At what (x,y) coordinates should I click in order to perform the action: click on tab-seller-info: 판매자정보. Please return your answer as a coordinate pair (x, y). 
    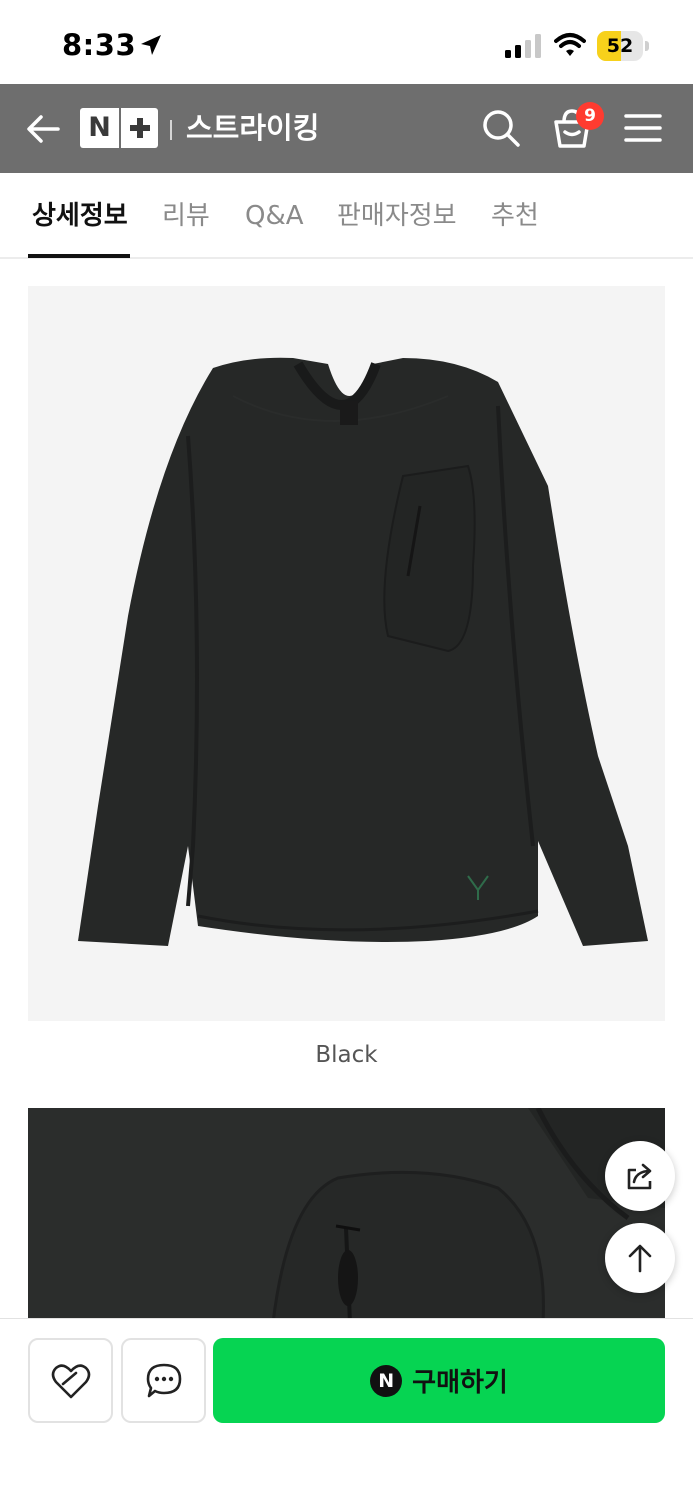
    Looking at the image, I should click on (397, 216).